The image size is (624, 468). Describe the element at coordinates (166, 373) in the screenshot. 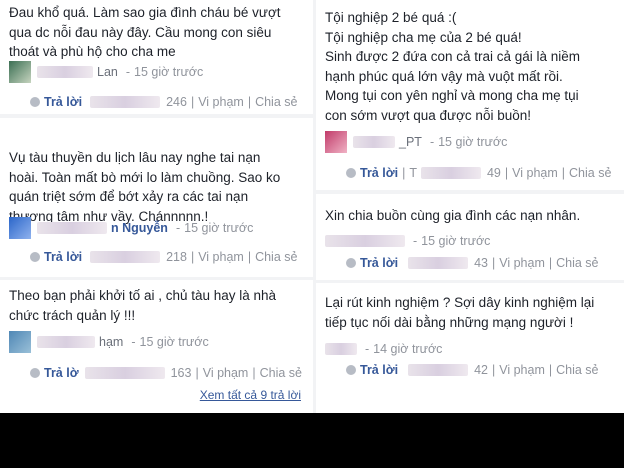

I see `comment-actions: Trả lờ 163 | Vi phạm | Chia sẻ` at that location.